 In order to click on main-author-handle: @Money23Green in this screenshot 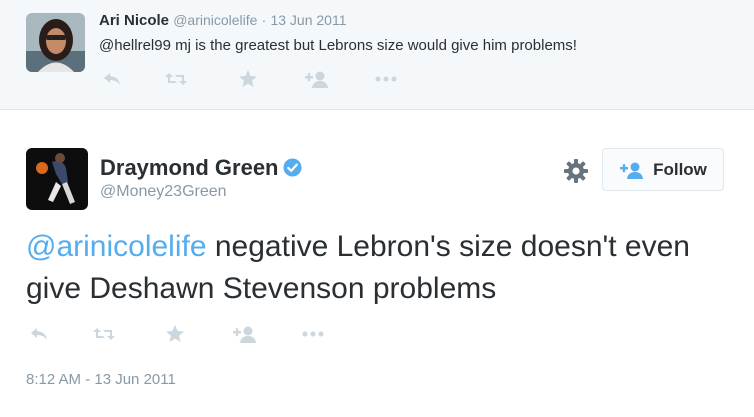, I will do `click(163, 192)`.